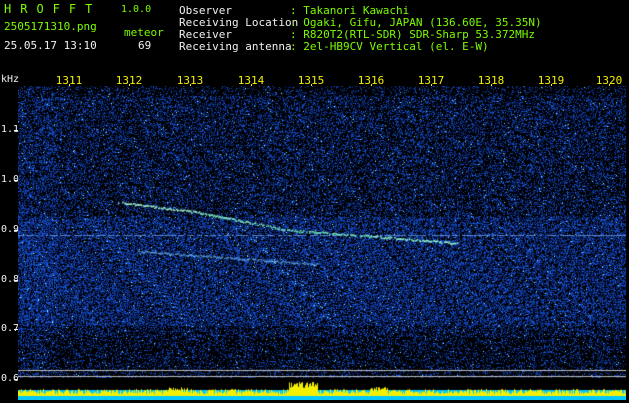  I want to click on app-version: 1.0.0, so click(136, 9).